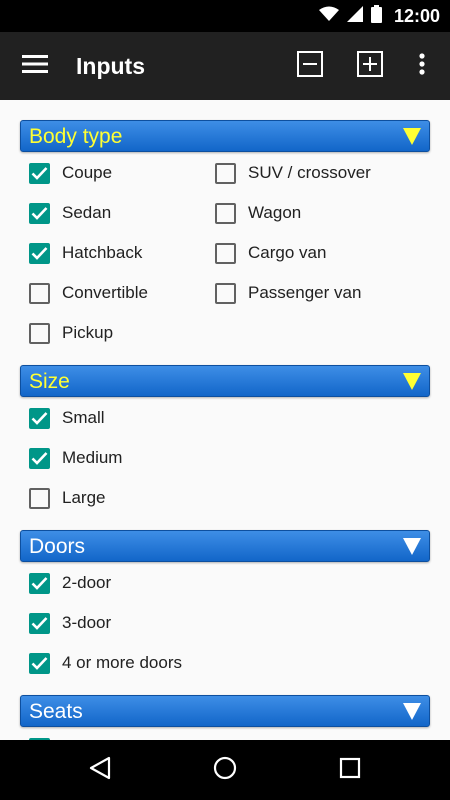  I want to click on minus-square-icon, so click(310, 66).